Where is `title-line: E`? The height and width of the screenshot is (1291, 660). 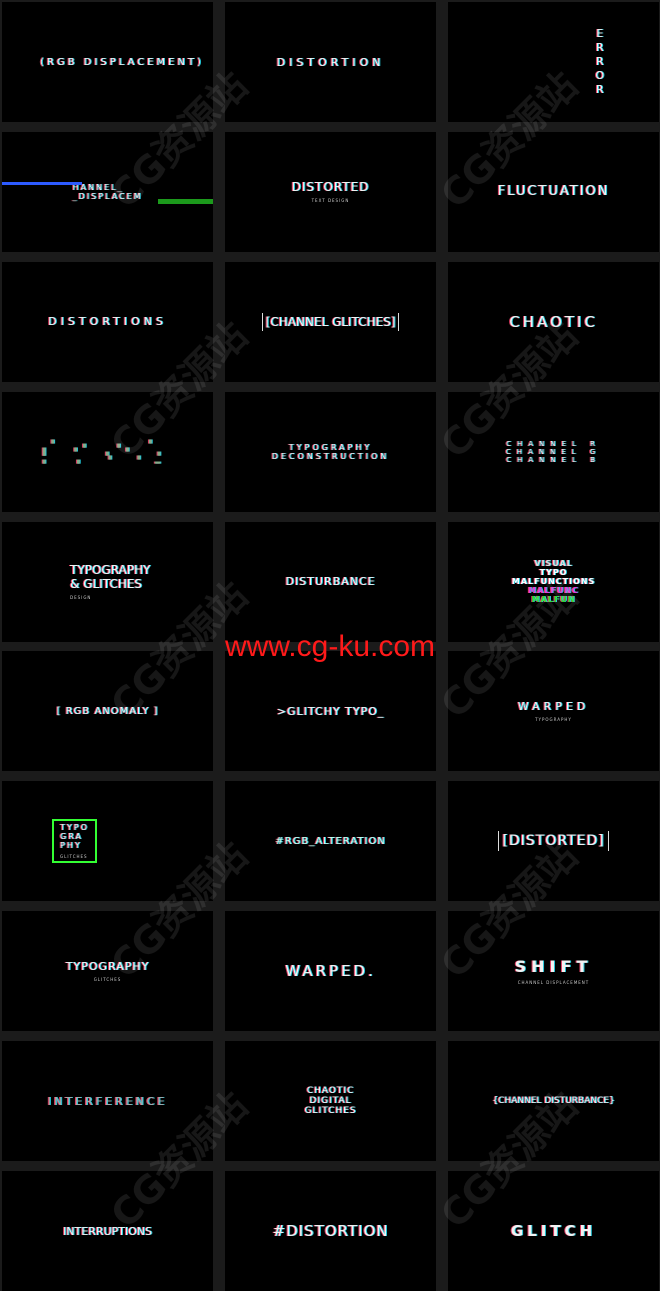 title-line: E is located at coordinates (600, 33).